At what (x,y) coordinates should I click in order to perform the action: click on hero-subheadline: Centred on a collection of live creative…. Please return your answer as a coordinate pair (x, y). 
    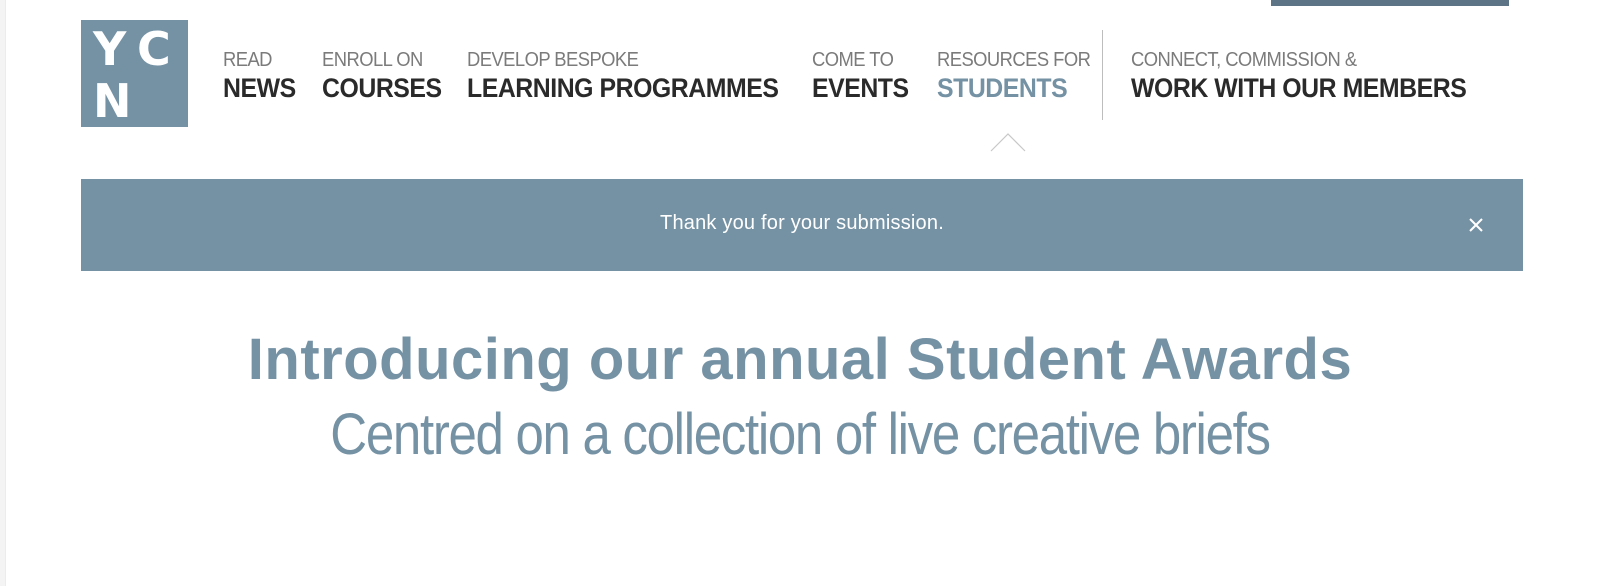
    Looking at the image, I should click on (800, 434).